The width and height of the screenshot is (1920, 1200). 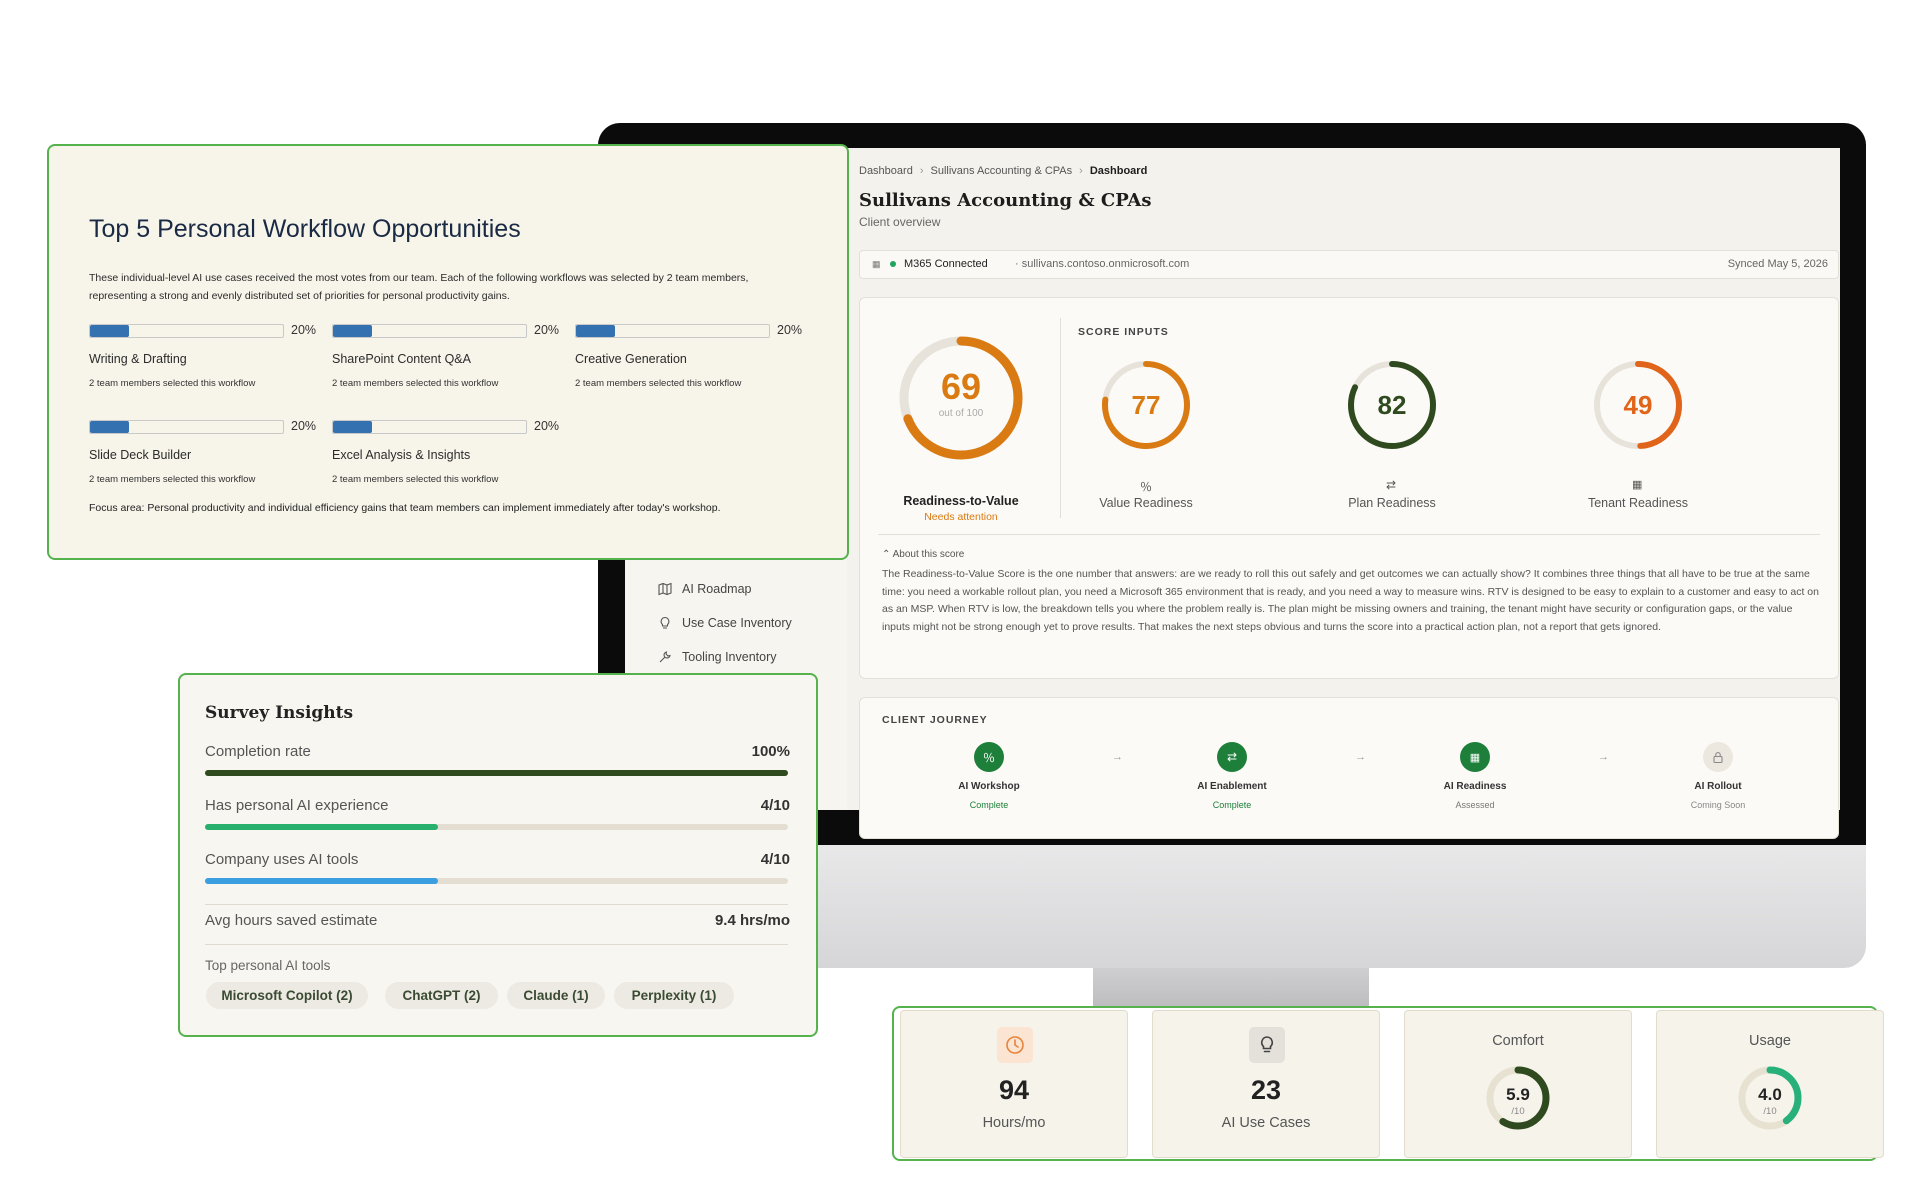 I want to click on comfort-stat-scale: /10, so click(x=1518, y=1111).